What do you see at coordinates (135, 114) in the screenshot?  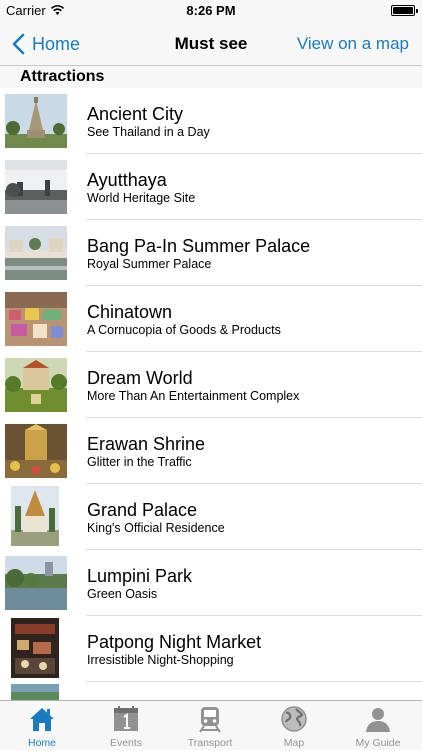 I see `attraction-title: Ancient City` at bounding box center [135, 114].